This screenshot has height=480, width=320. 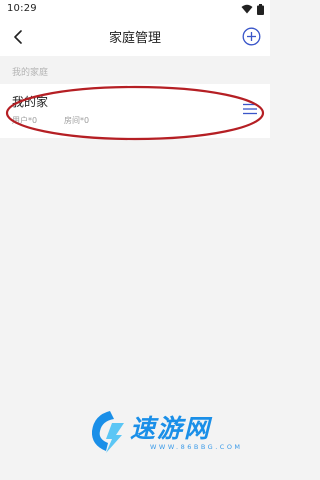 I want to click on plus-circle-icon, so click(x=251, y=36).